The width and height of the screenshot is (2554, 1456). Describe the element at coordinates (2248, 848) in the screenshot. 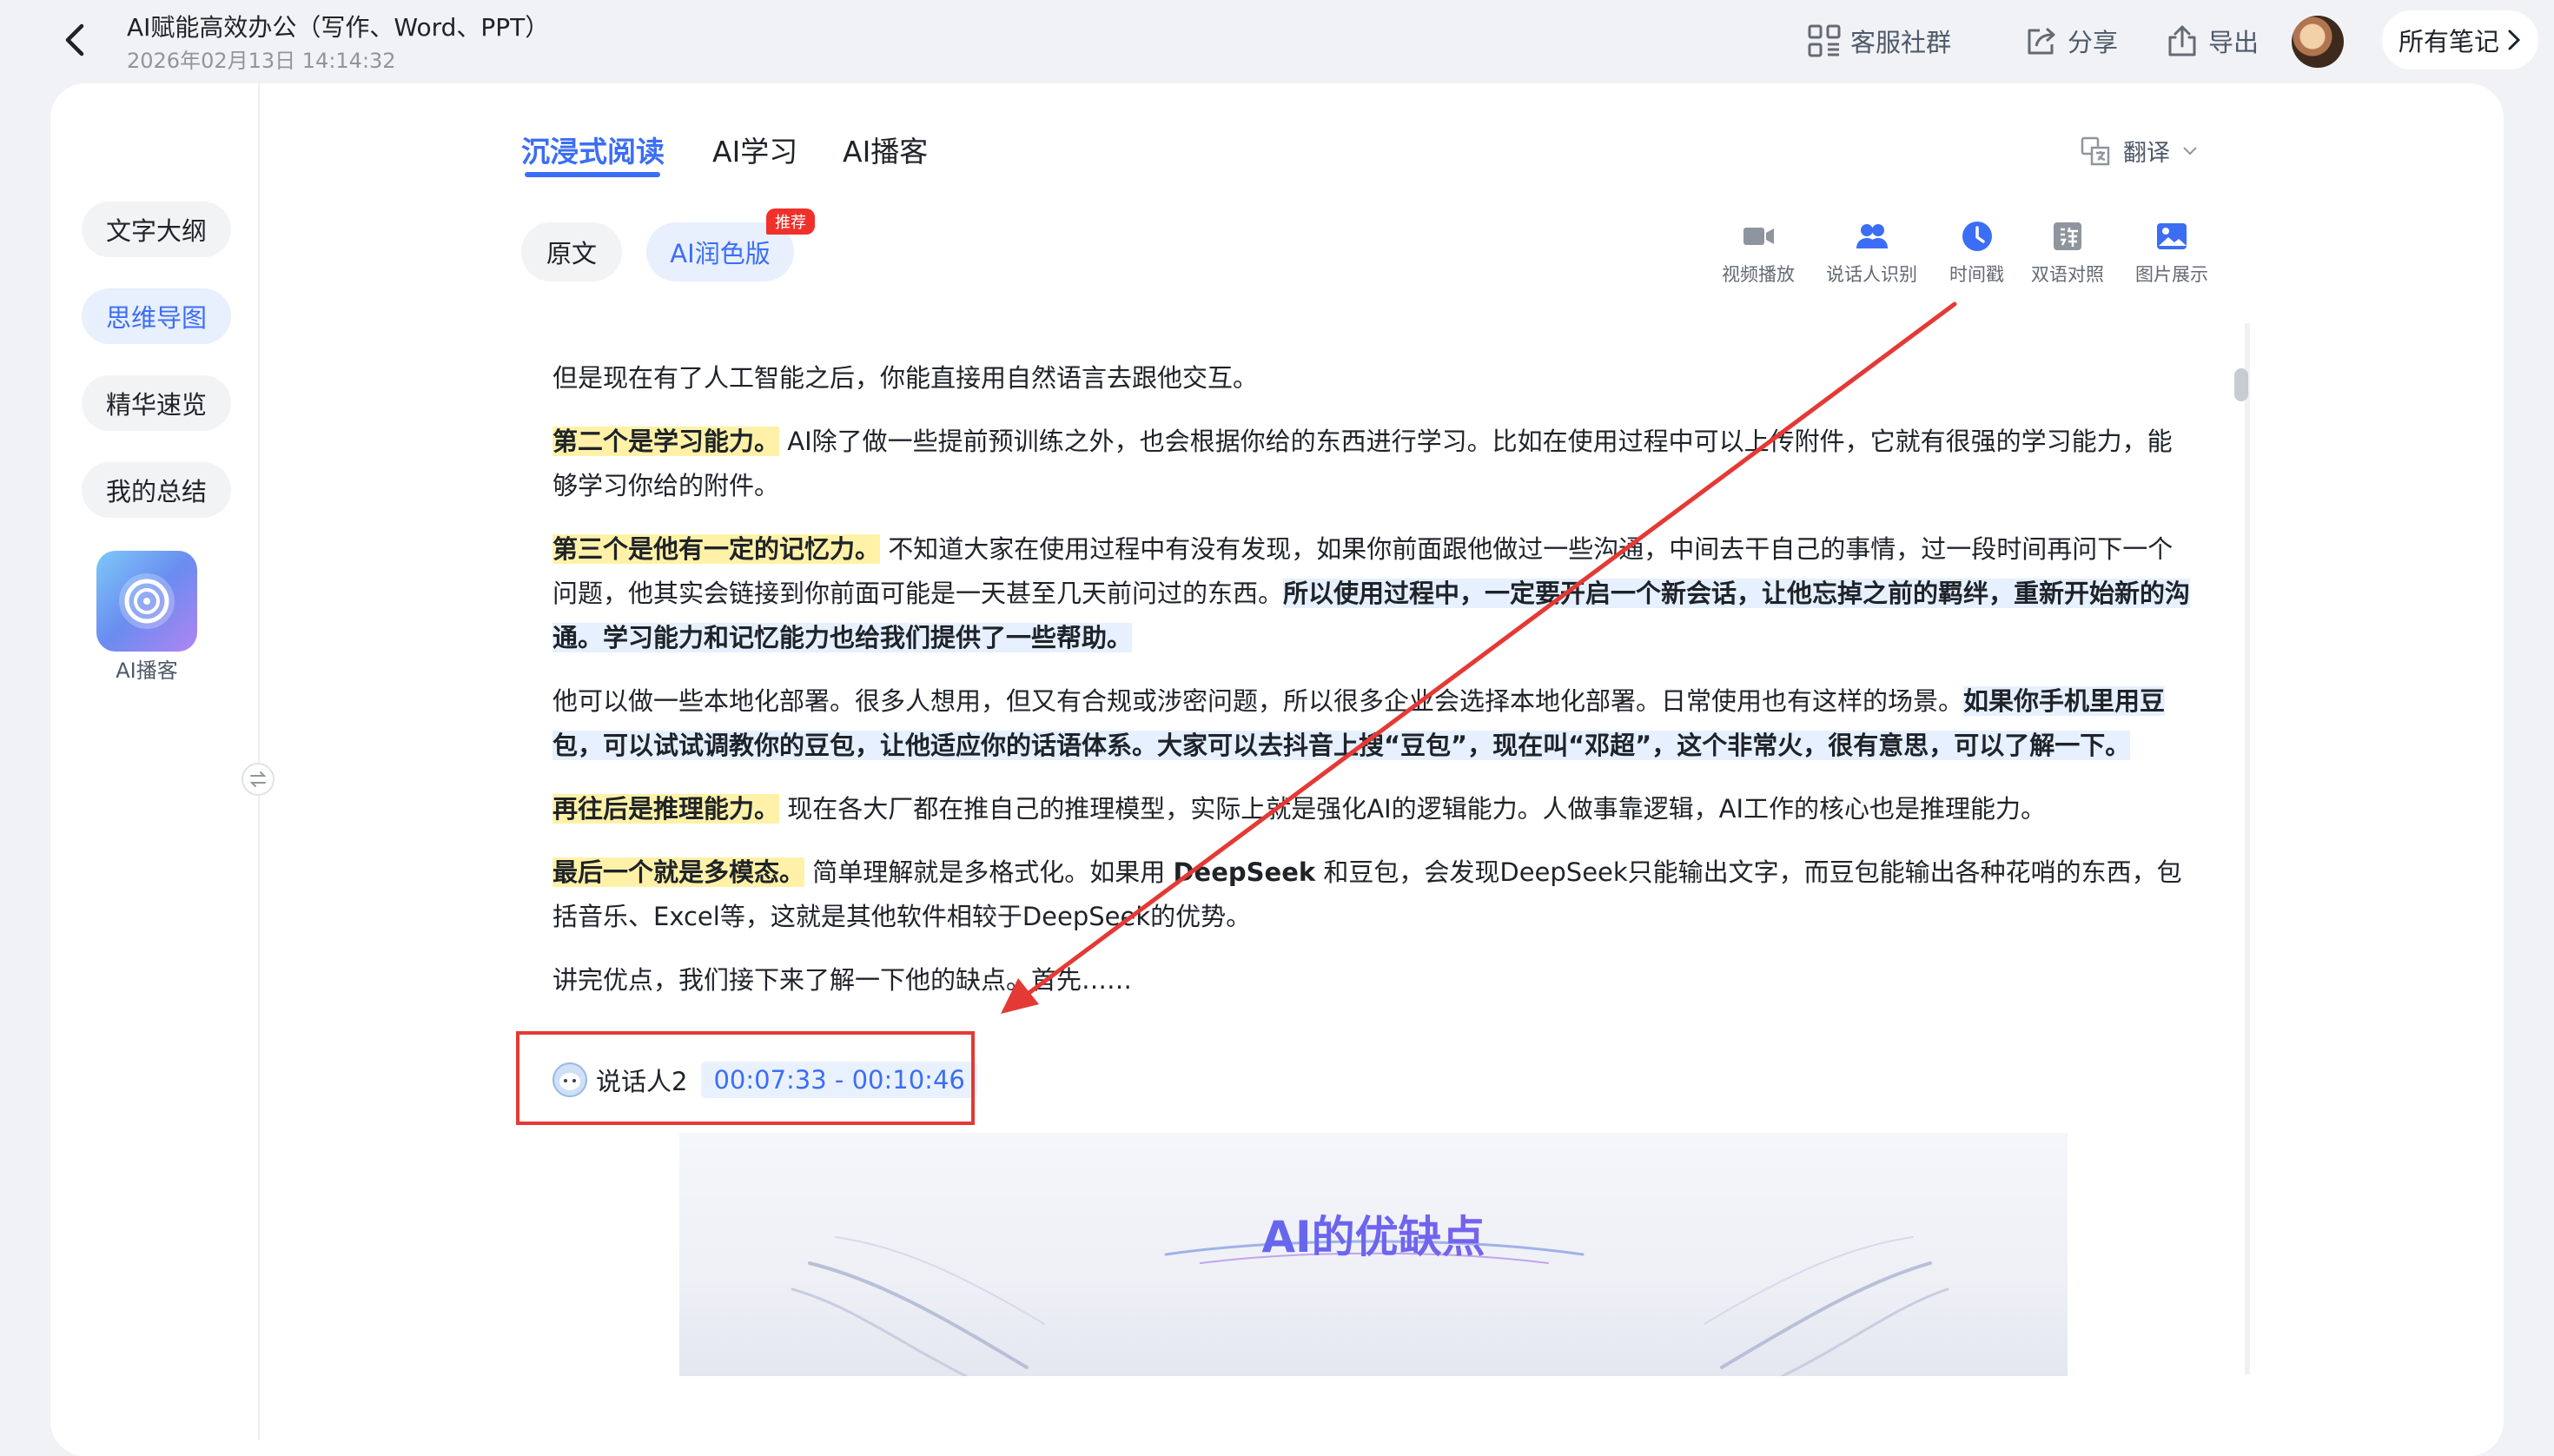

I see `scrollbar-track` at that location.